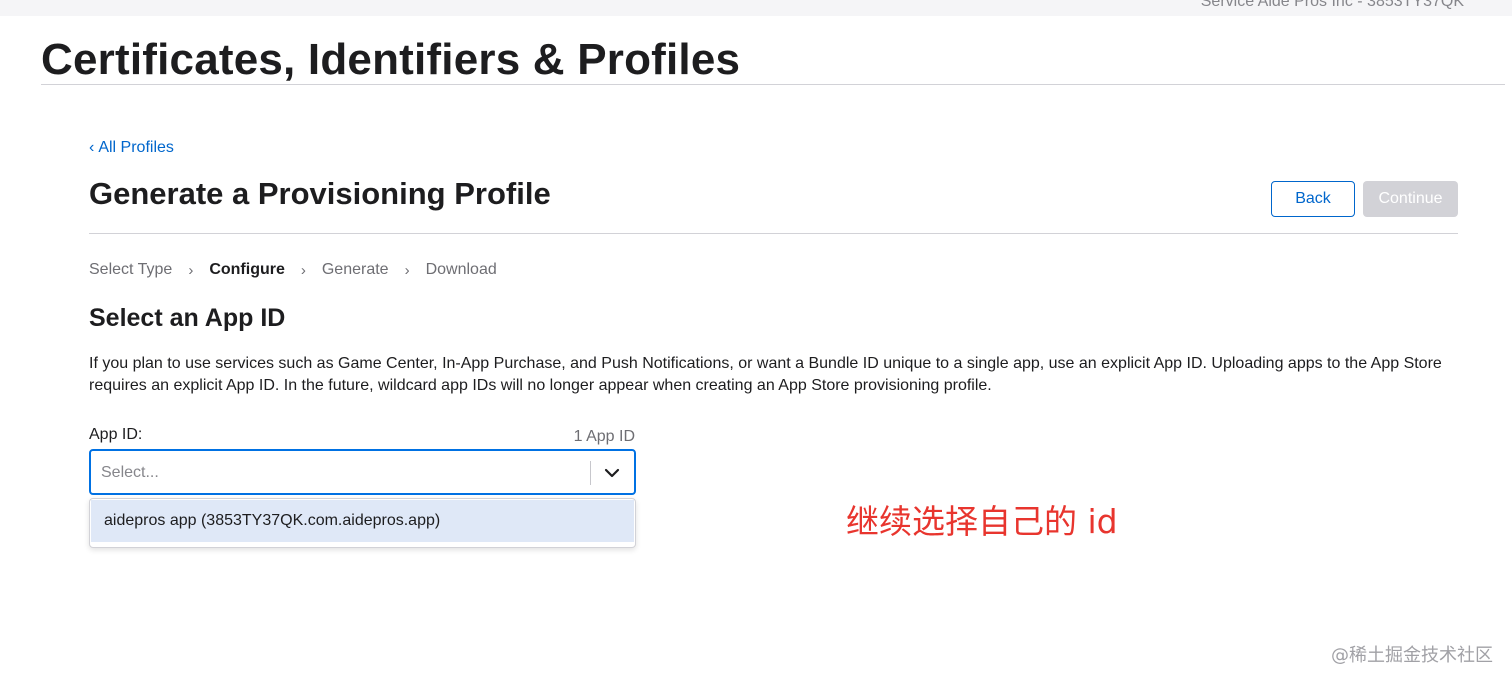 The height and width of the screenshot is (683, 1512). I want to click on section-title: Generate a Provisioning Profile, so click(320, 193).